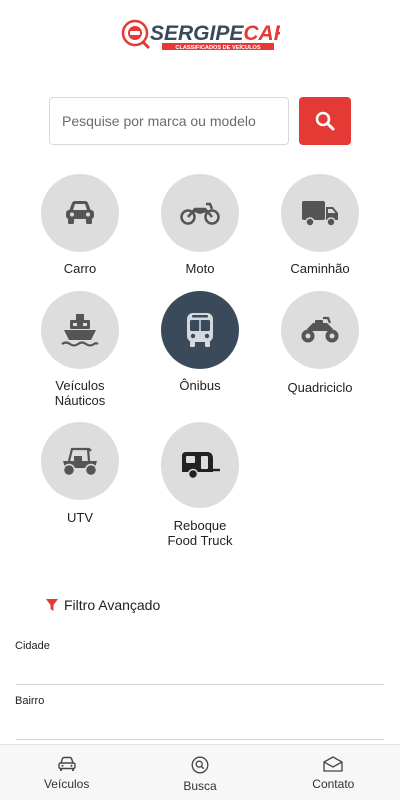 This screenshot has height=800, width=400. I want to click on truck-icon, so click(320, 214).